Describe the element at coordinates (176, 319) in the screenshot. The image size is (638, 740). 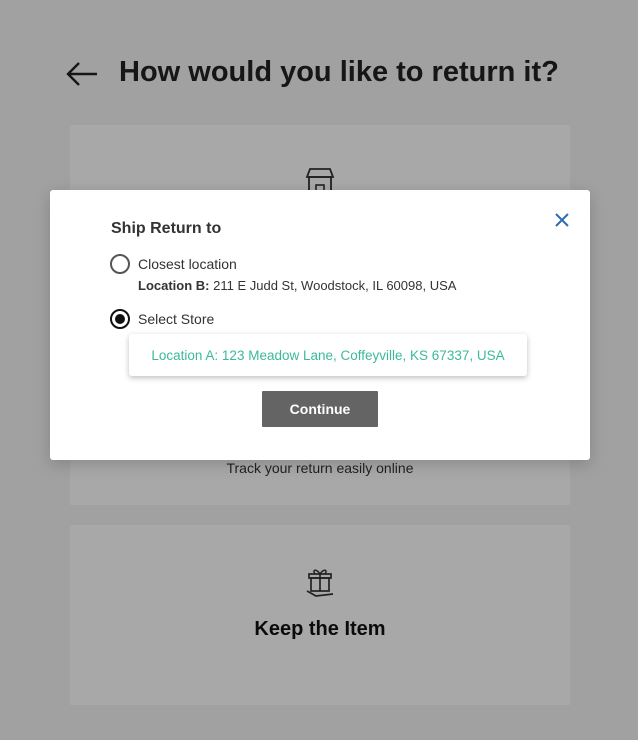
I see `select-store-label: Select Store` at that location.